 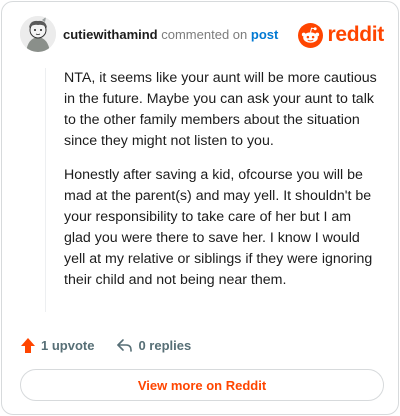 What do you see at coordinates (28, 345) in the screenshot?
I see `upvote-arrow-icon` at bounding box center [28, 345].